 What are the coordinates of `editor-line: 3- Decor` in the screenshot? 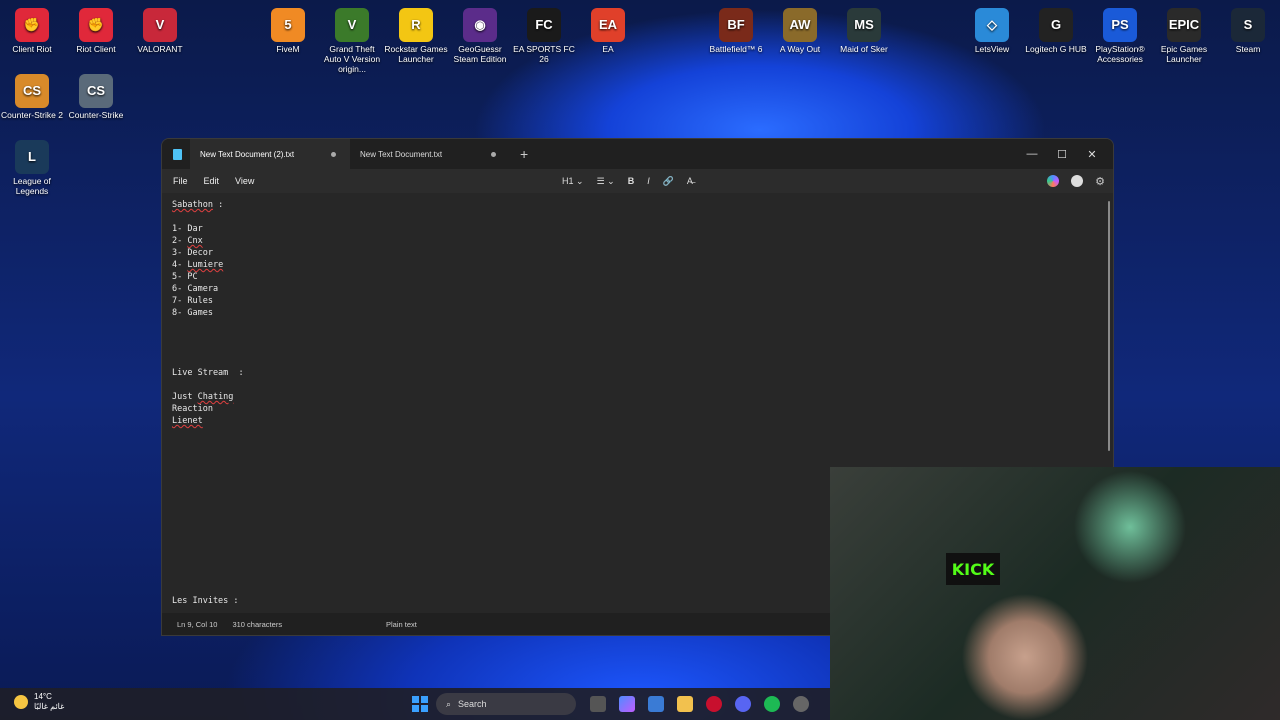 It's located at (192, 253).